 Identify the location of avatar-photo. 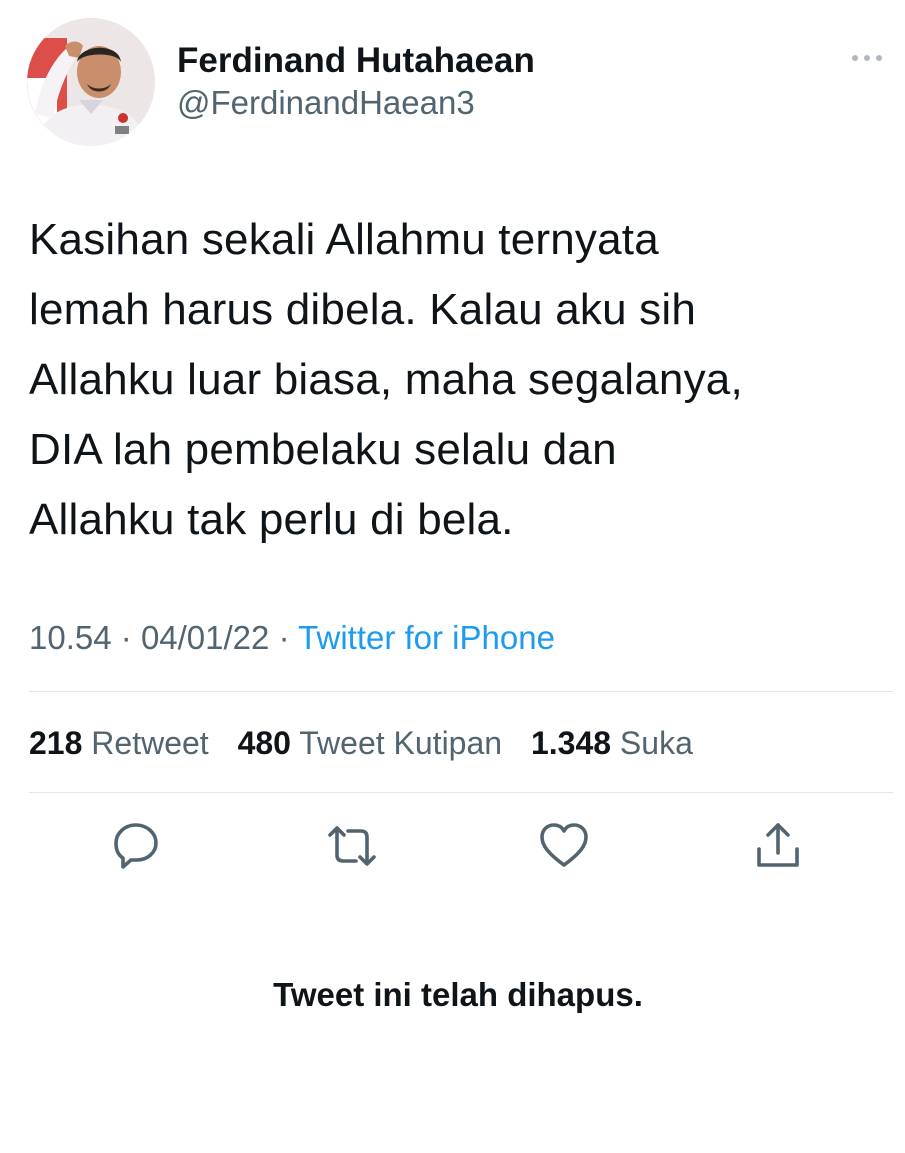
(91, 82).